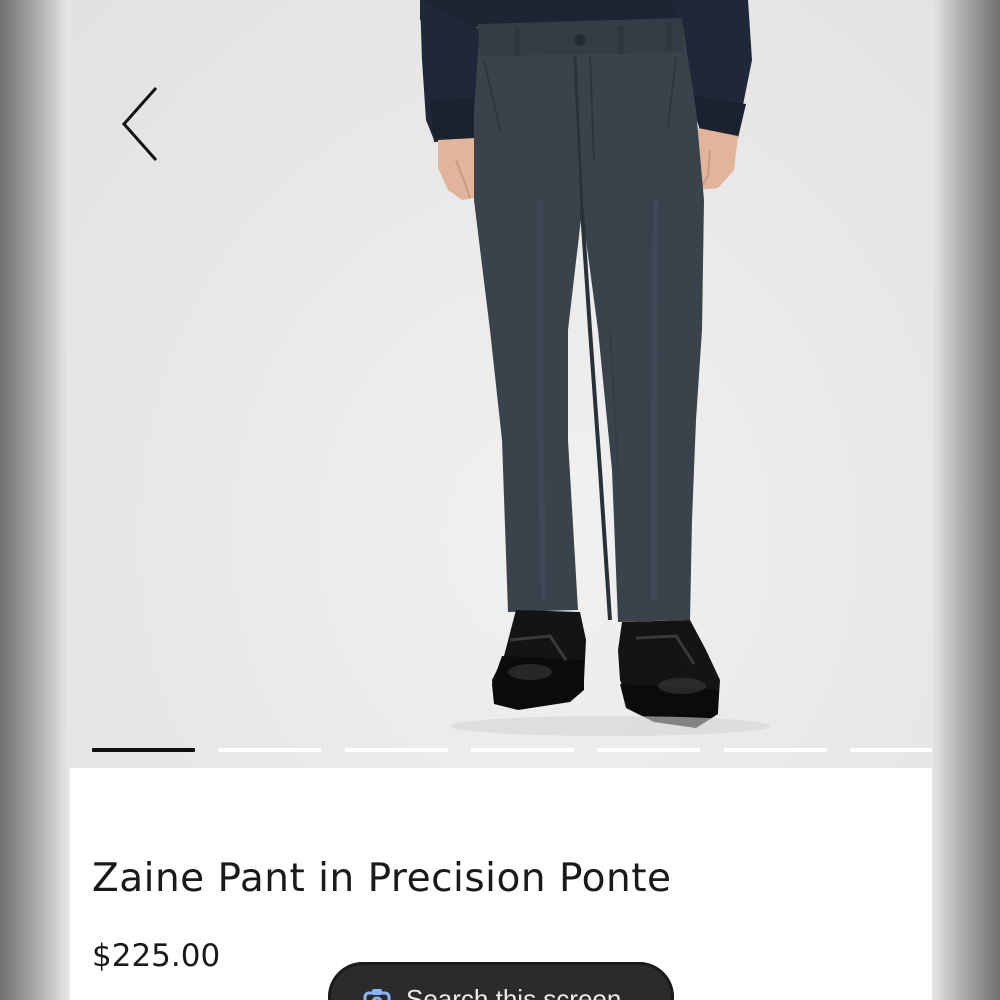  Describe the element at coordinates (156, 956) in the screenshot. I see `product-price: $225.00` at that location.